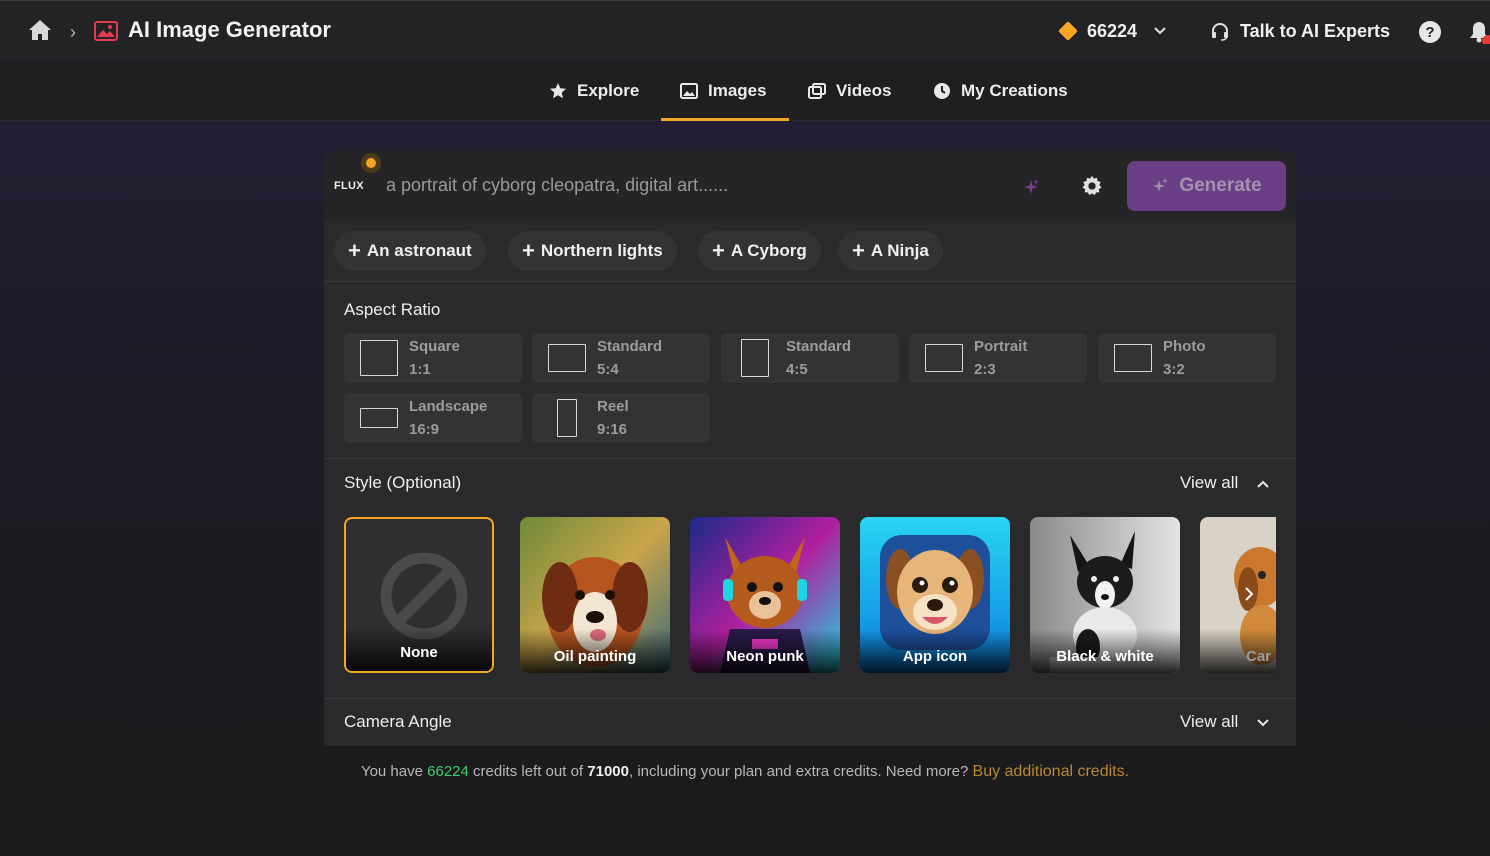 The width and height of the screenshot is (1490, 856). Describe the element at coordinates (419, 595) in the screenshot. I see `style-option-none: None` at that location.